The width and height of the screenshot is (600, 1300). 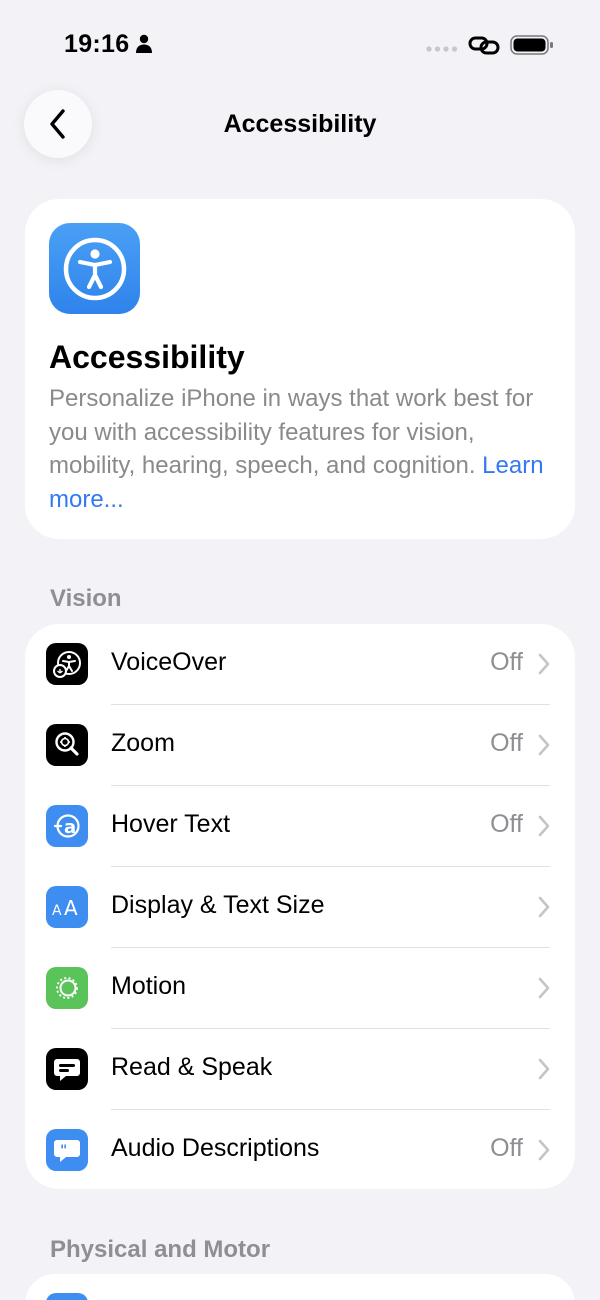 What do you see at coordinates (160, 1249) in the screenshot?
I see `section-header-physical-motor: Physical and Motor` at bounding box center [160, 1249].